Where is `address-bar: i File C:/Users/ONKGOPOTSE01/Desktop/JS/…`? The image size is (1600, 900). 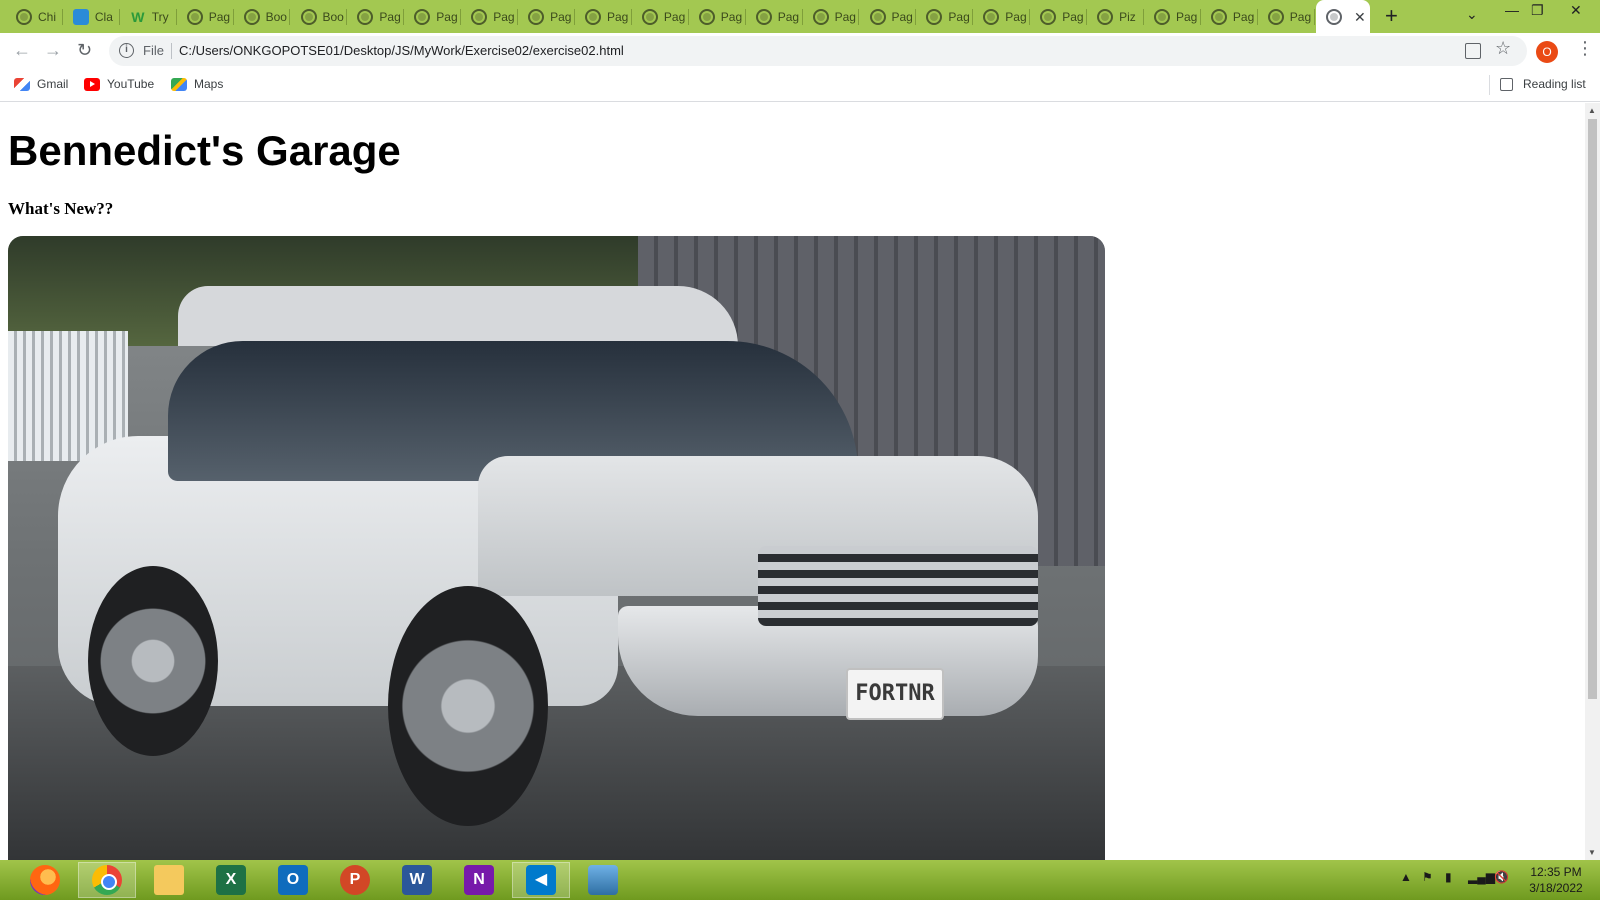 address-bar: i File C:/Users/ONKGOPOTSE01/Desktop/JS/… is located at coordinates (818, 51).